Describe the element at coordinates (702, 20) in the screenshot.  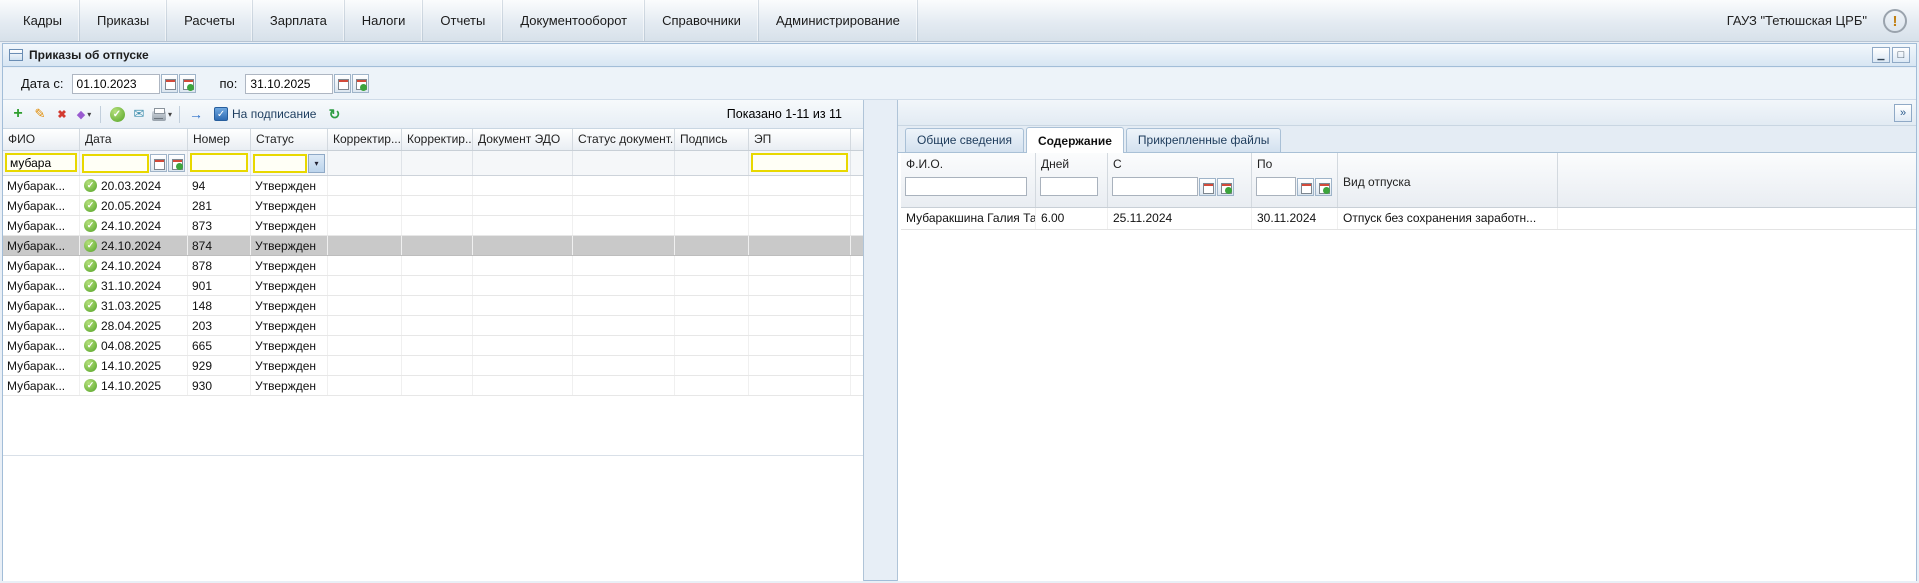
I see `menu-item-7: Справочники` at that location.